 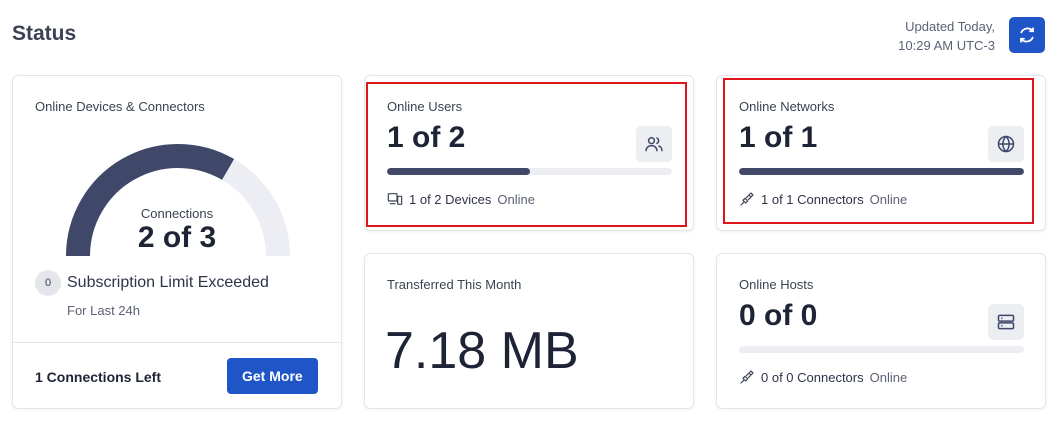 What do you see at coordinates (103, 310) in the screenshot?
I see `subscription-period-text: For Last 24h` at bounding box center [103, 310].